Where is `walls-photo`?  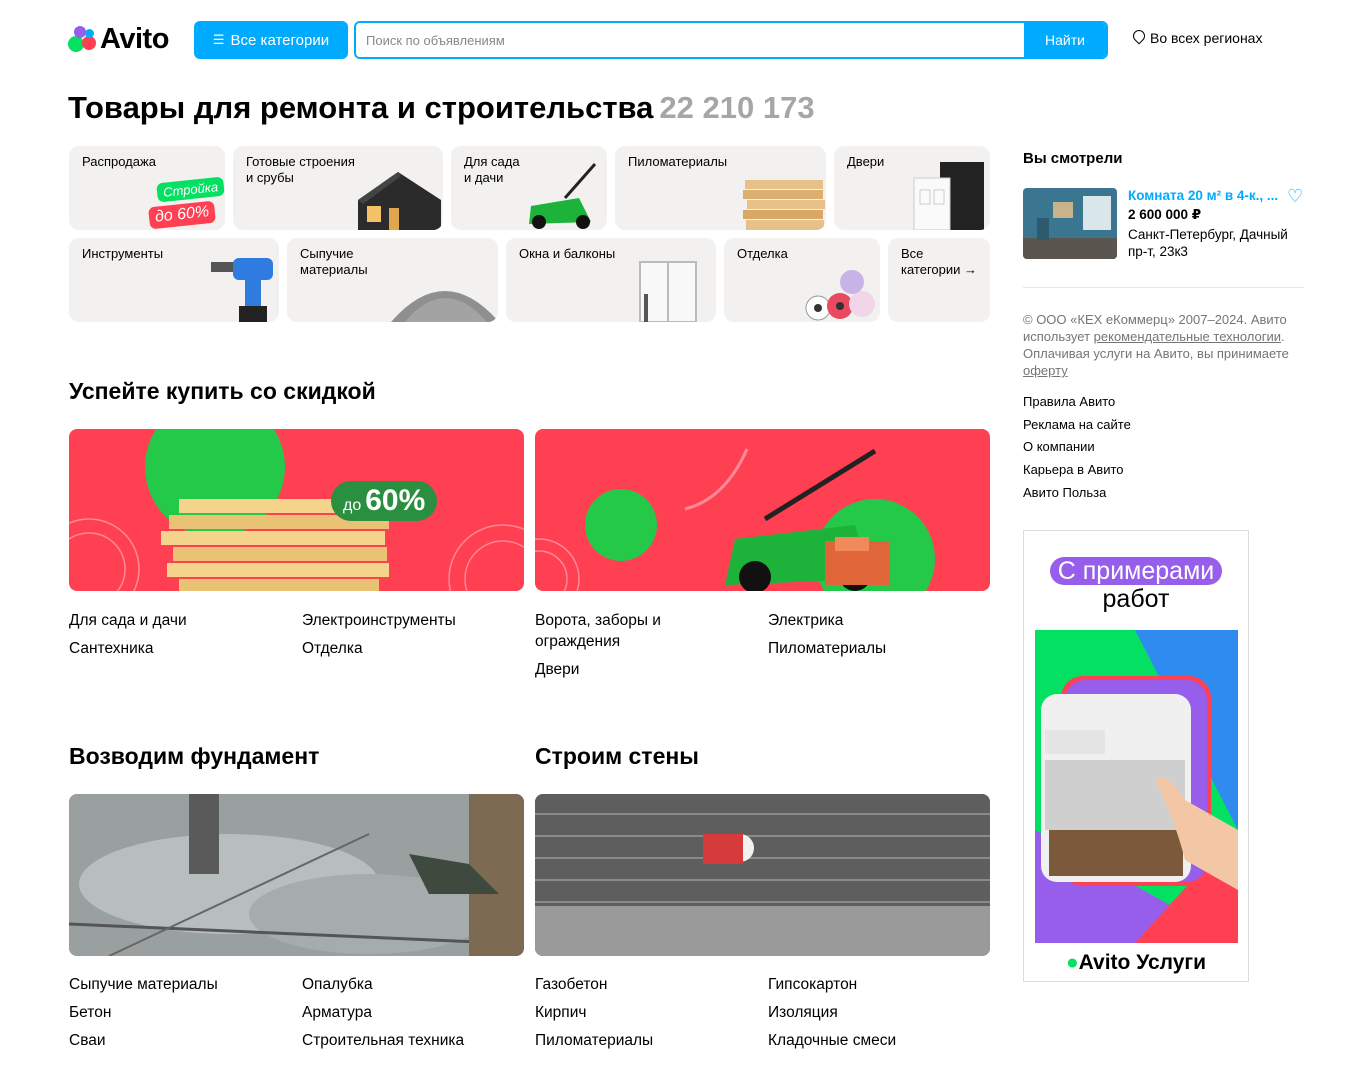 walls-photo is located at coordinates (762, 875).